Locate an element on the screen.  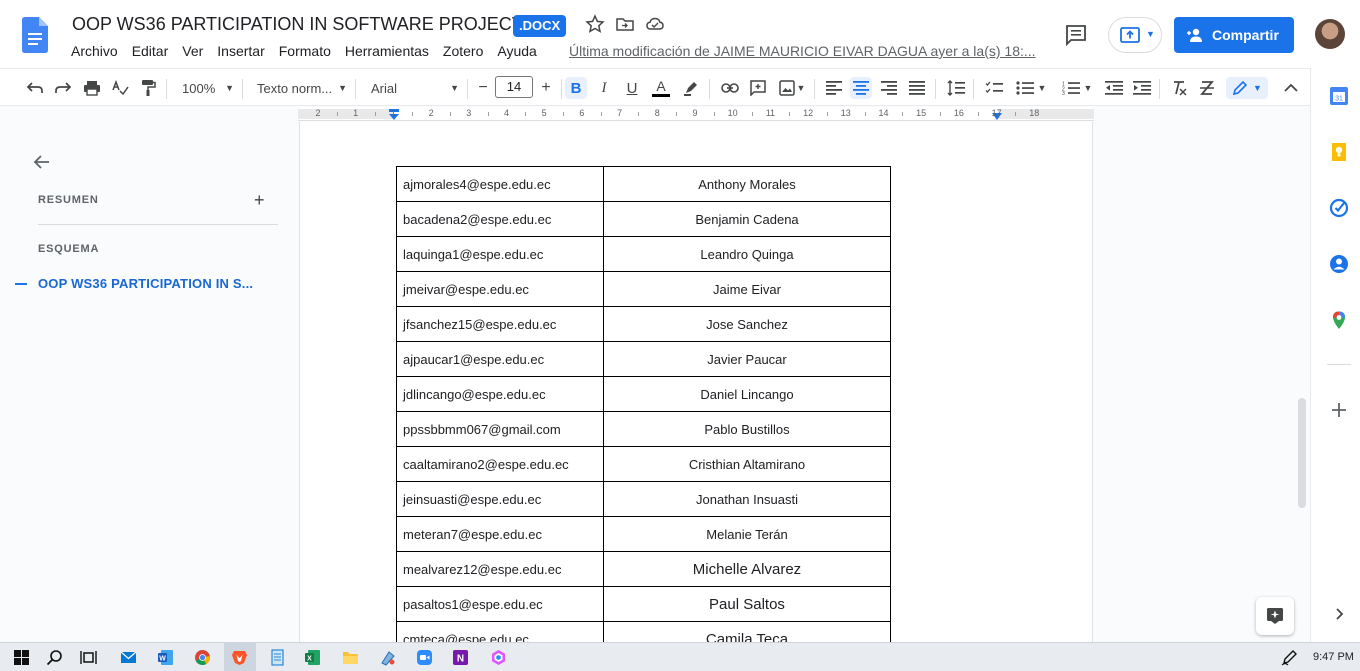
keep-icon is located at coordinates (1339, 152).